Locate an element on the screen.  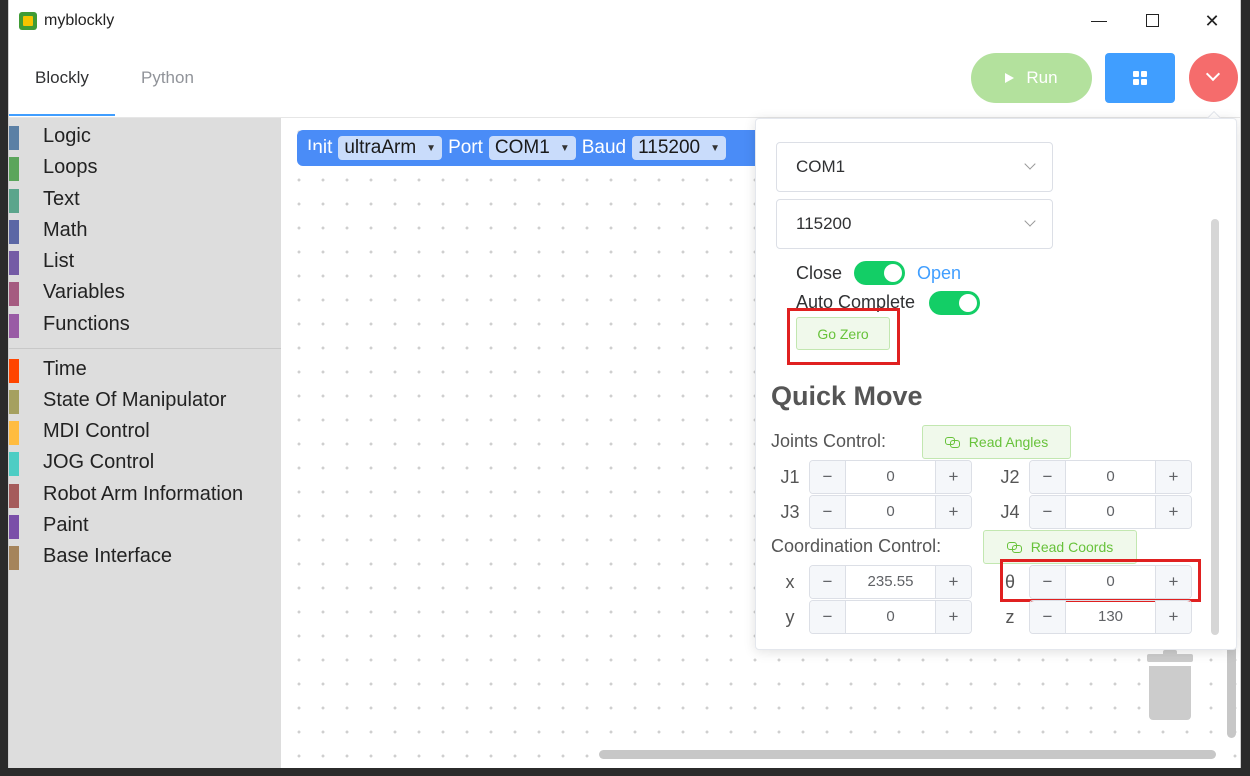
link-icon is located at coordinates (952, 442).